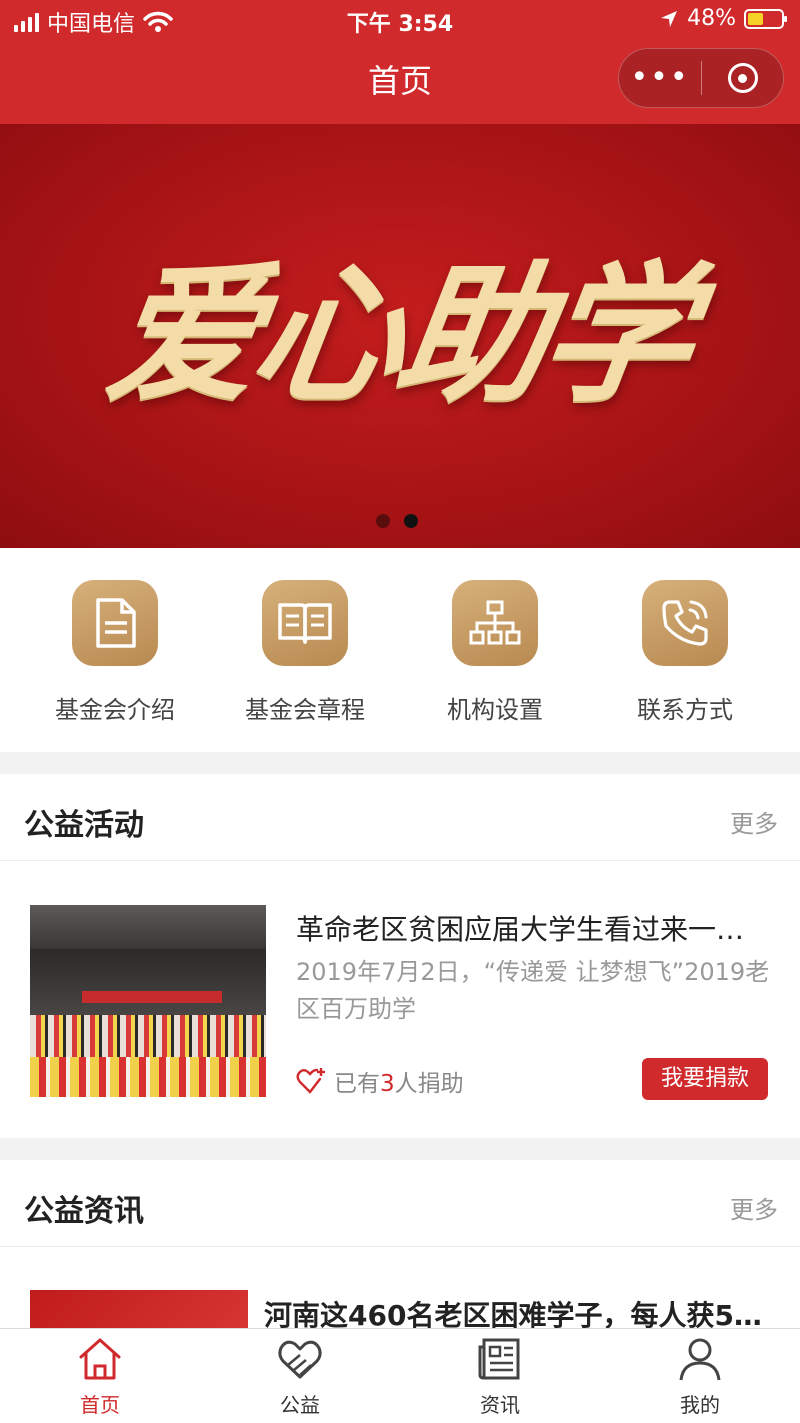 The height and width of the screenshot is (1423, 800). Describe the element at coordinates (711, 18) in the screenshot. I see `battery-percent: 48%` at that location.